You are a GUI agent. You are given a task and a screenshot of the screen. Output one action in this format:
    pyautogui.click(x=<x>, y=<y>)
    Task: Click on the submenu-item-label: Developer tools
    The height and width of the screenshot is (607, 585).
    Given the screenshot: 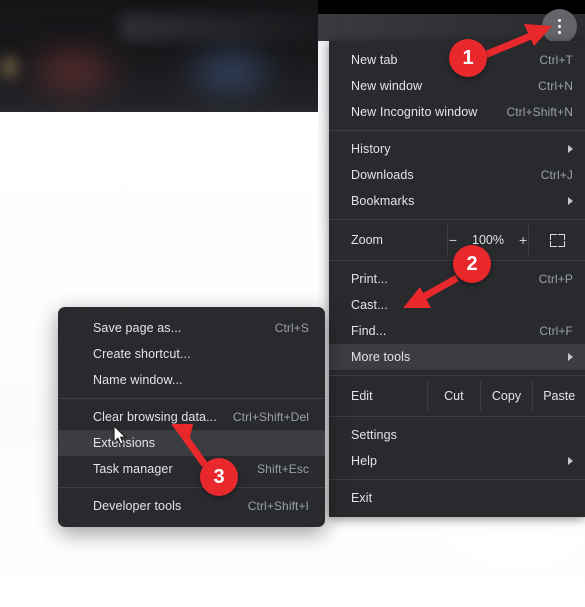 What is the action you would take?
    pyautogui.click(x=137, y=506)
    